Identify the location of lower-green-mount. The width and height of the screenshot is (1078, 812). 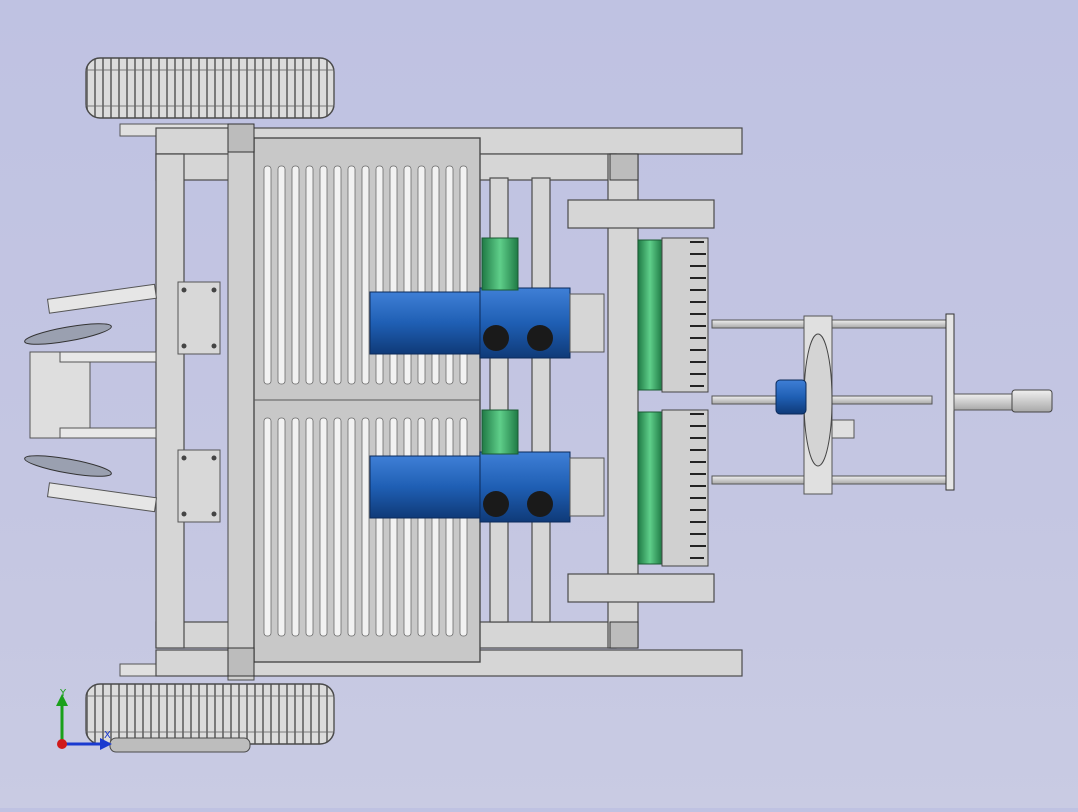
(500, 432).